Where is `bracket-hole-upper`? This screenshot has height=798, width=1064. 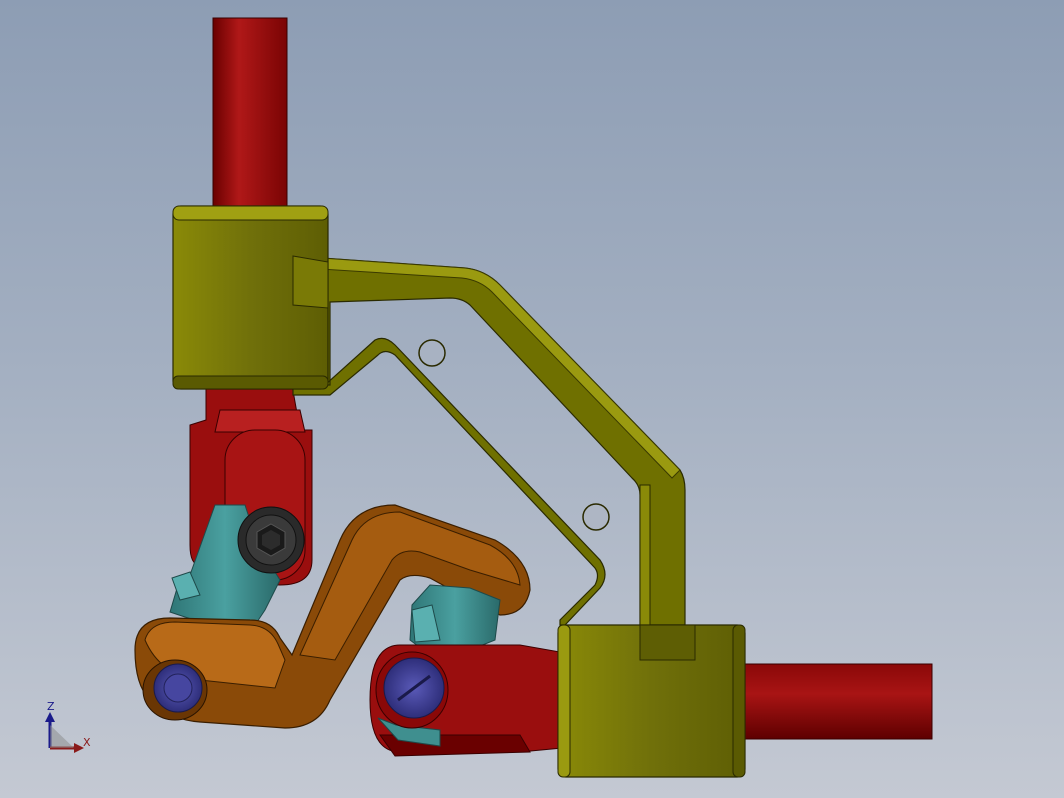
bracket-hole-upper is located at coordinates (432, 353).